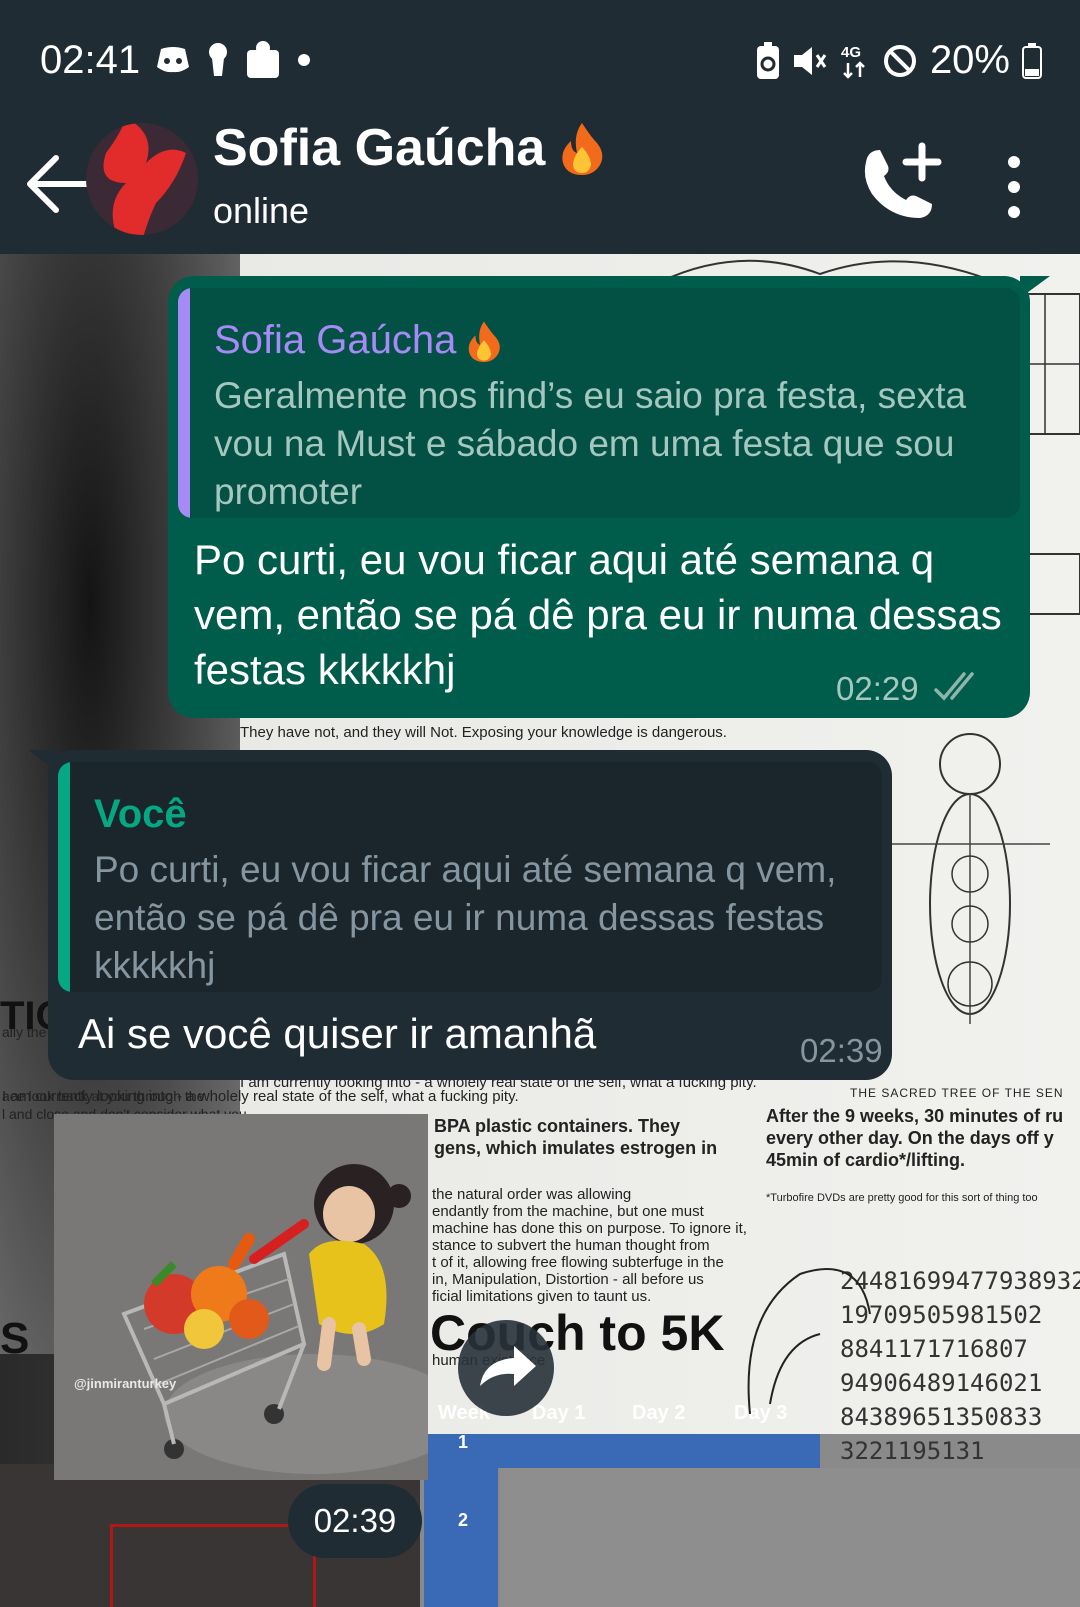 The height and width of the screenshot is (1607, 1080). I want to click on wallpaper-text: 1, so click(463, 1442).